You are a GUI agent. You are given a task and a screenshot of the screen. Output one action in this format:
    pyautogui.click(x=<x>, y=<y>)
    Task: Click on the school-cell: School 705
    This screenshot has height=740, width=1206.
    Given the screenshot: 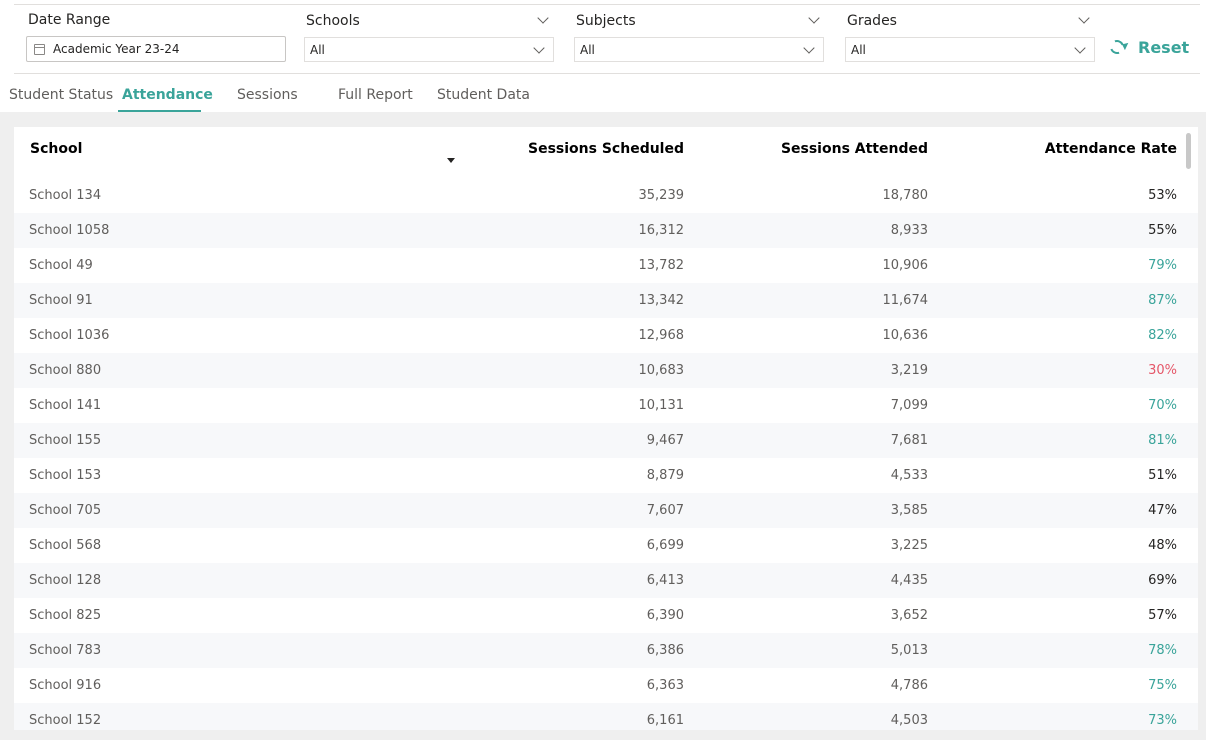 What is the action you would take?
    pyautogui.click(x=65, y=510)
    